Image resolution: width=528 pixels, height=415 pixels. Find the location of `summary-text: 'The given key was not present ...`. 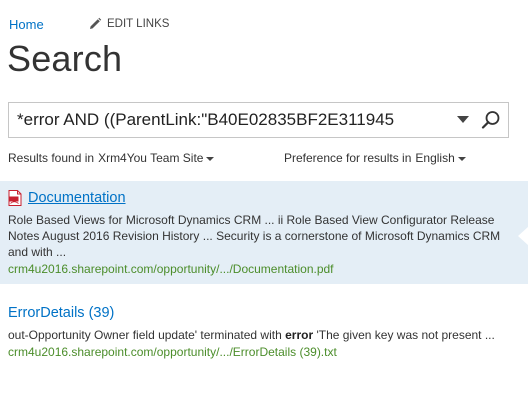

summary-text: 'The given key was not present ... is located at coordinates (404, 335).